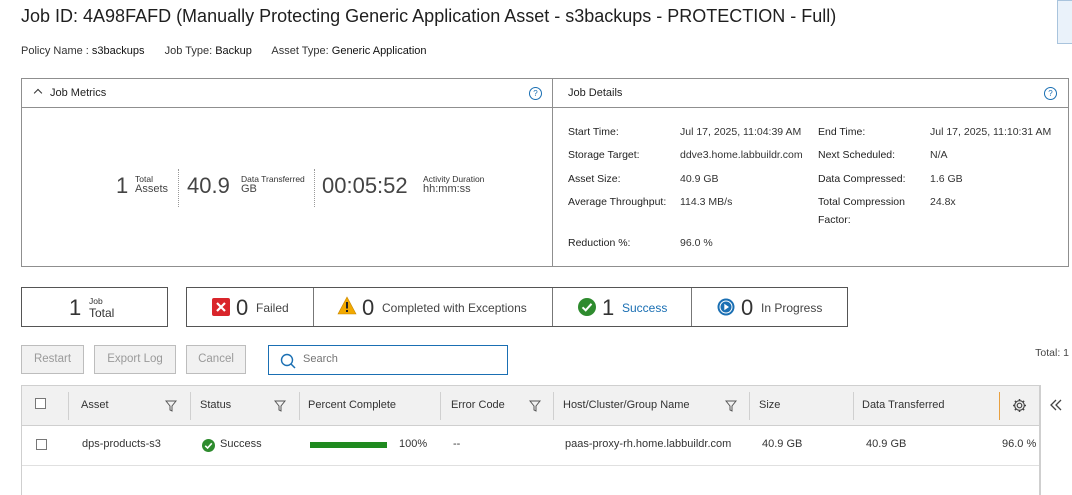  What do you see at coordinates (862, 179) in the screenshot?
I see `data-compressed-label: Data Compressed:` at bounding box center [862, 179].